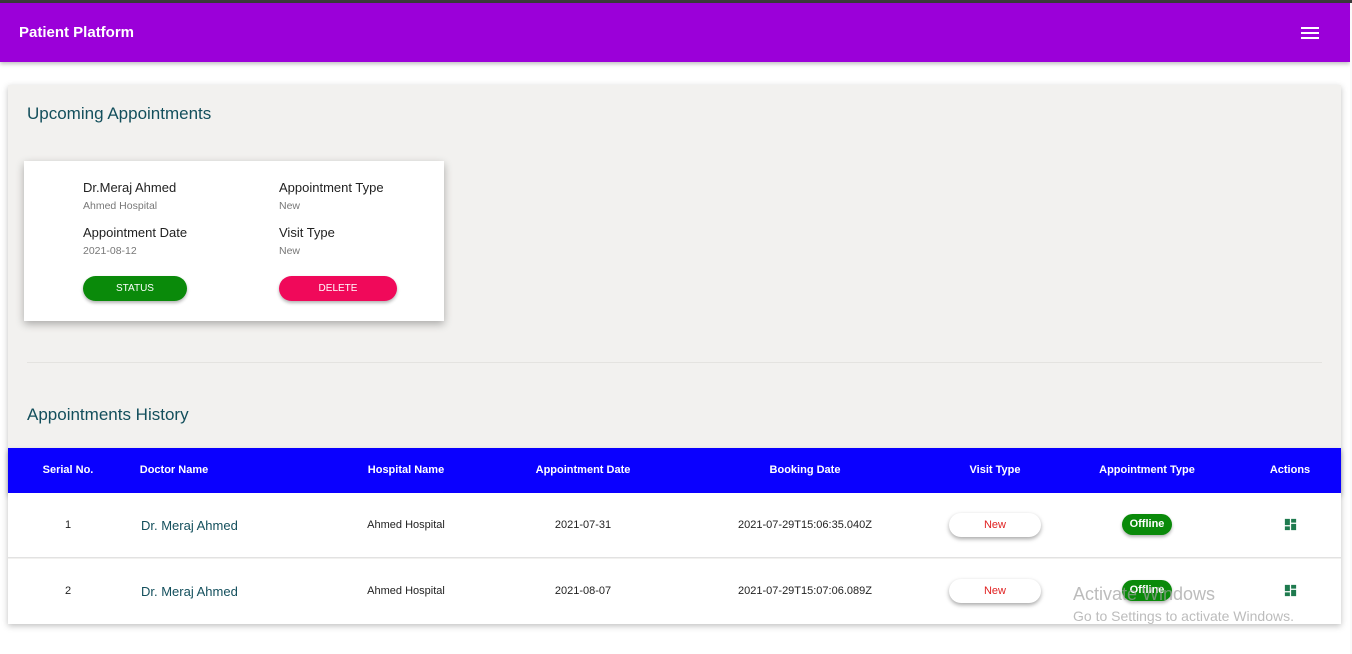 This screenshot has height=654, width=1352. I want to click on cell-serial: 2, so click(68, 591).